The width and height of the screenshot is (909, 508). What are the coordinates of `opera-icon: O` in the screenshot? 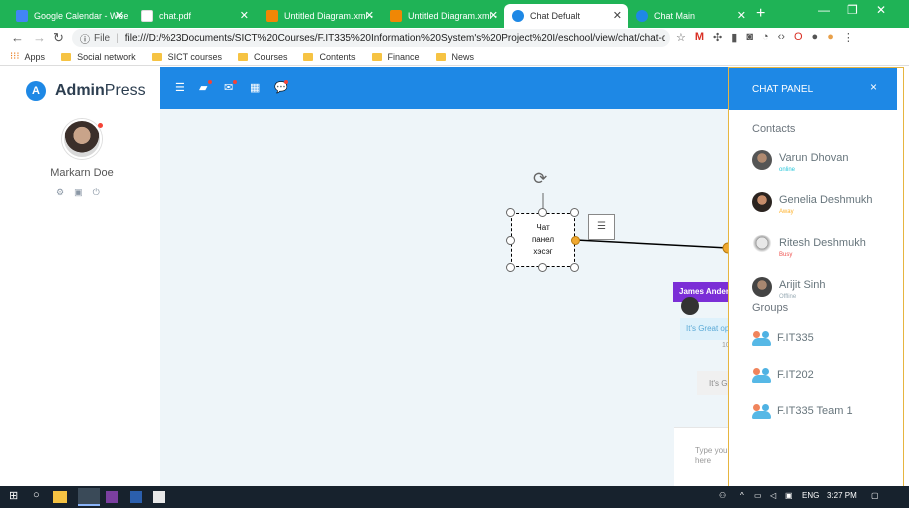 It's located at (798, 37).